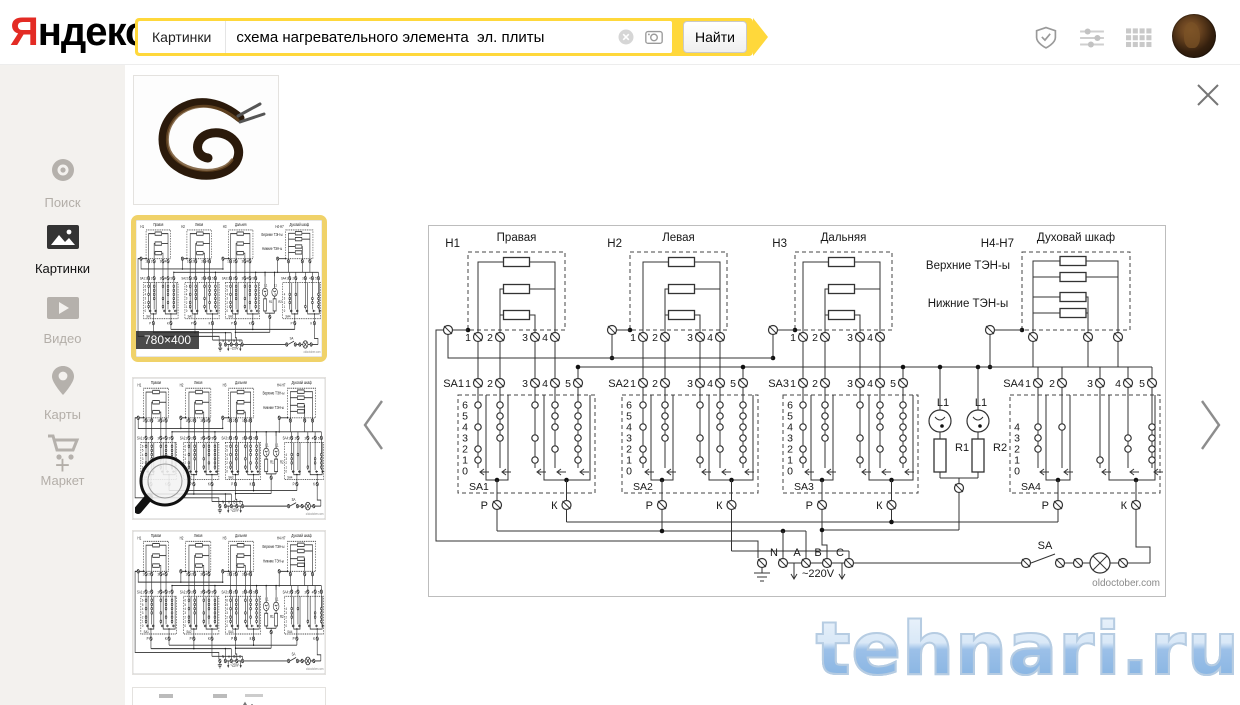 This screenshot has height=705, width=1240. I want to click on thumbnail-diagram-partial, so click(229, 696).